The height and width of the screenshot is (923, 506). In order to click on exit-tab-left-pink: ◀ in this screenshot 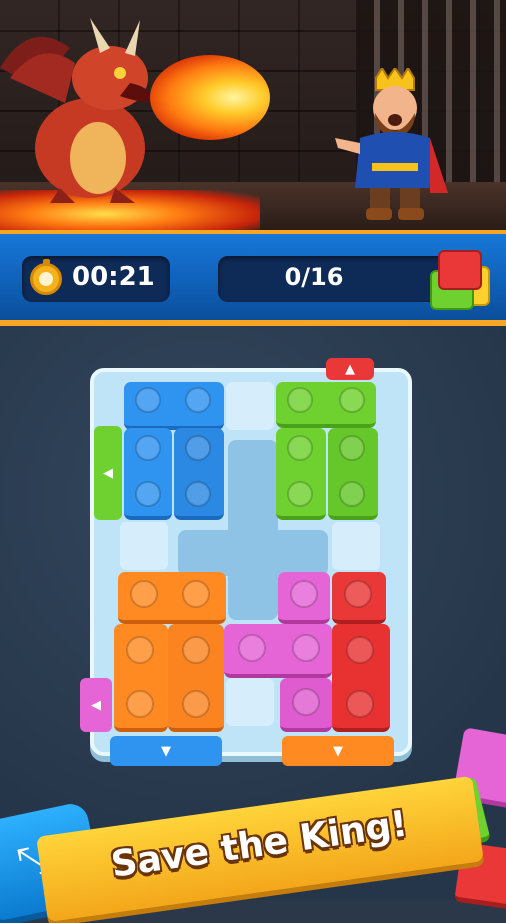, I will do `click(96, 705)`.